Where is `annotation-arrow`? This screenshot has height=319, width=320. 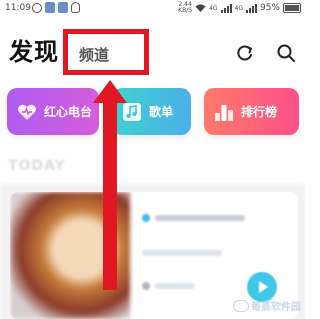 annotation-arrow is located at coordinates (110, 185).